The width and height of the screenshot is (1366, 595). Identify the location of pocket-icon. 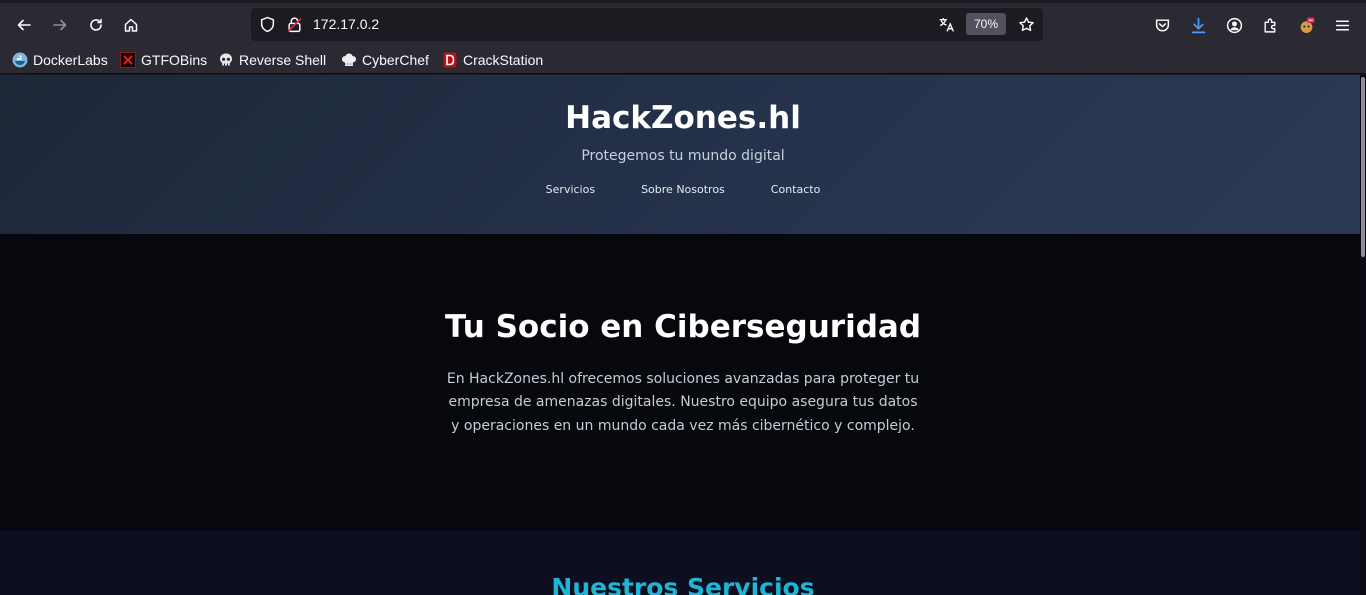
(1162, 25).